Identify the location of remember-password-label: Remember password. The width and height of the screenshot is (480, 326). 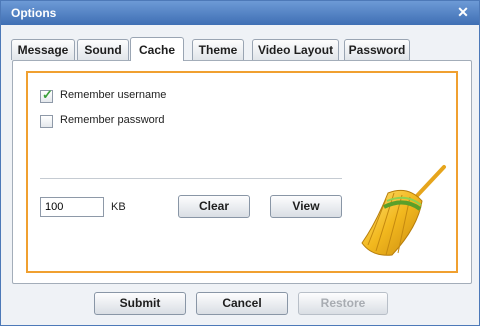
(112, 120).